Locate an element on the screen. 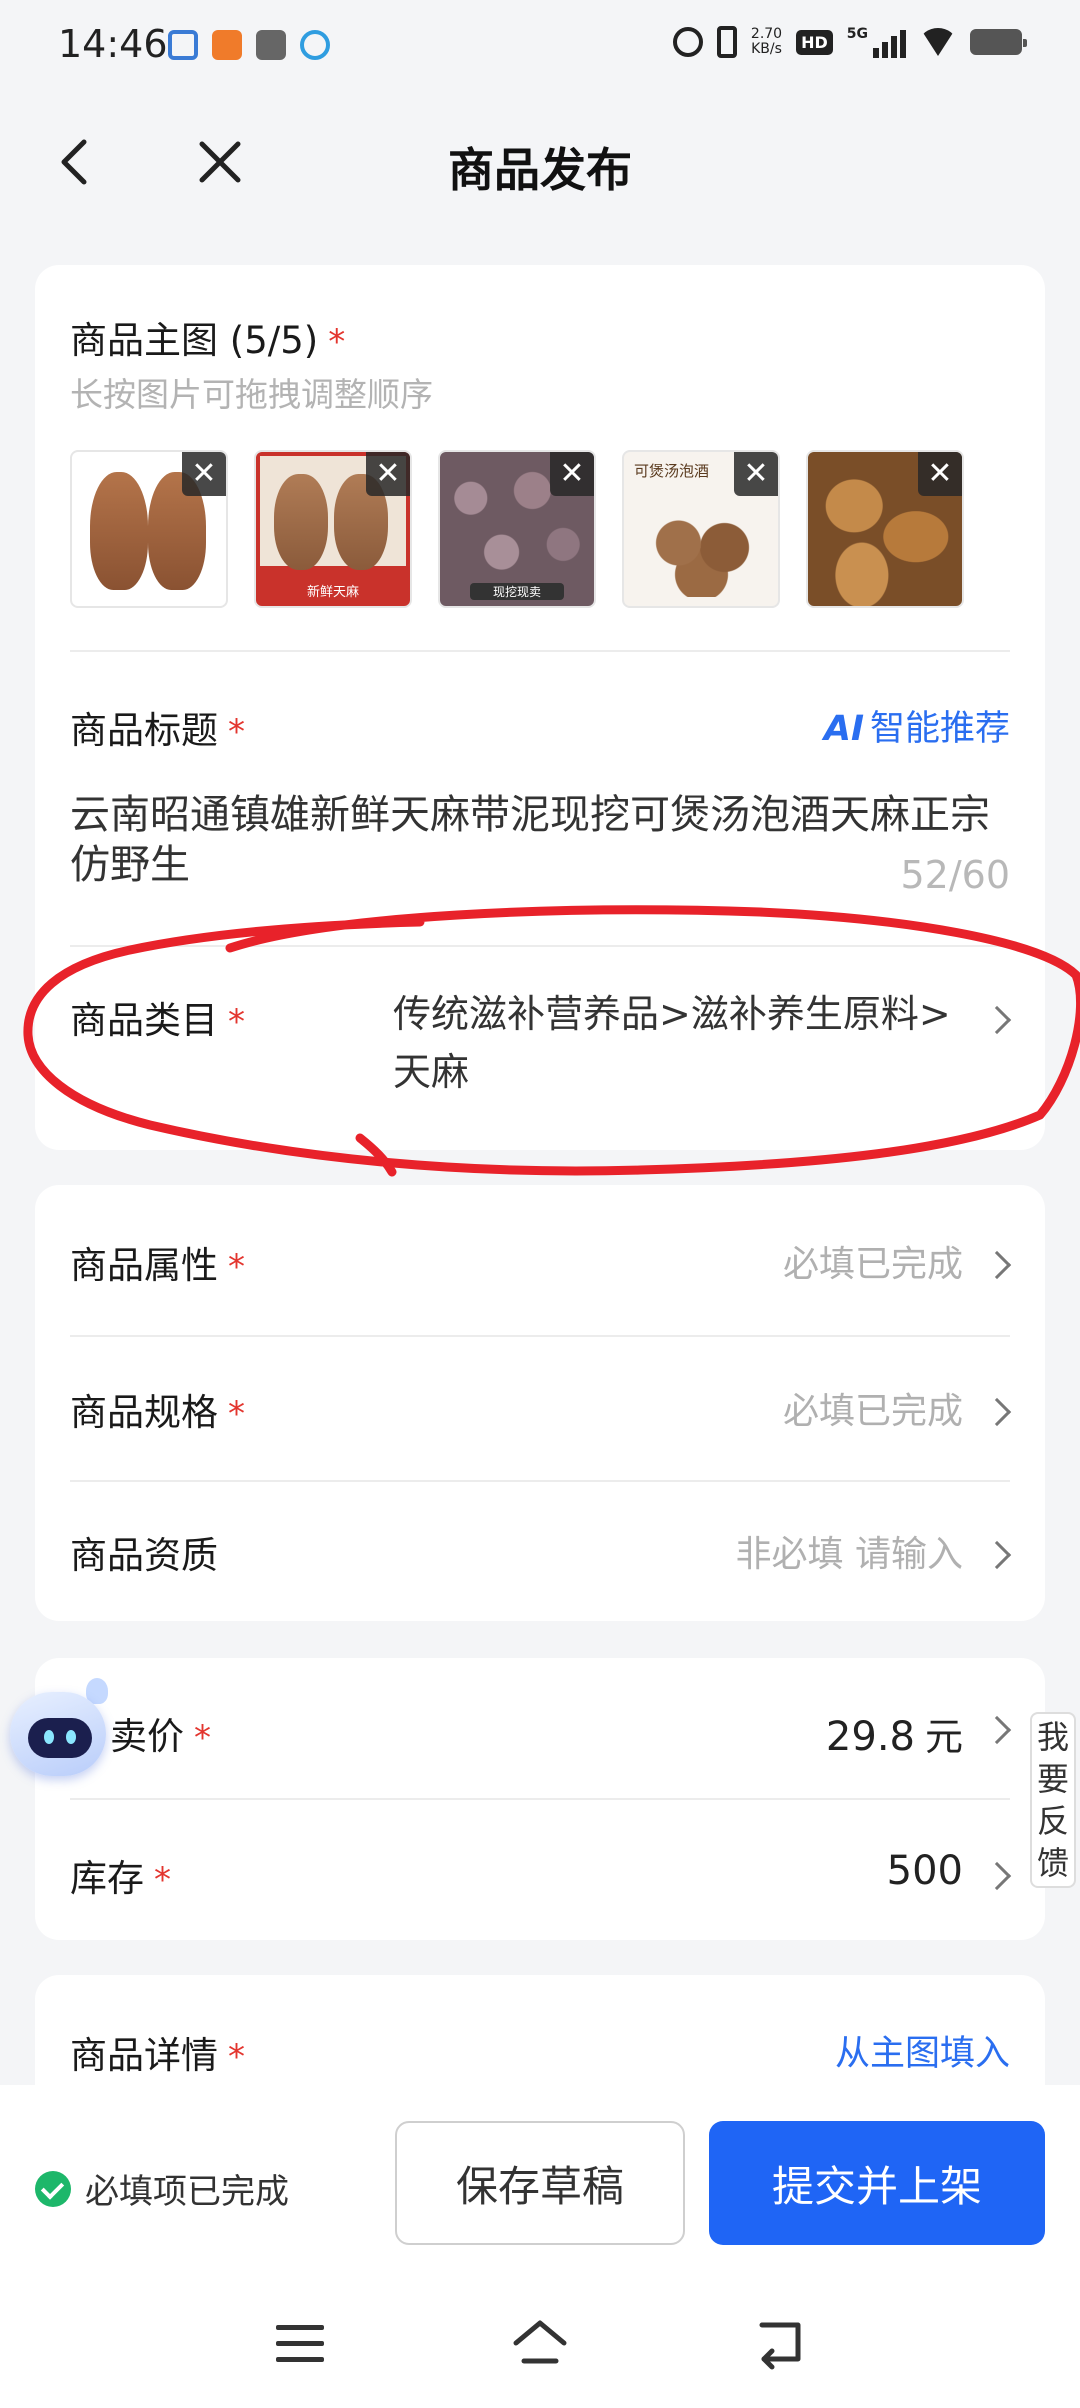 The width and height of the screenshot is (1080, 2408). title-header: 商品标题 * is located at coordinates (157, 727).